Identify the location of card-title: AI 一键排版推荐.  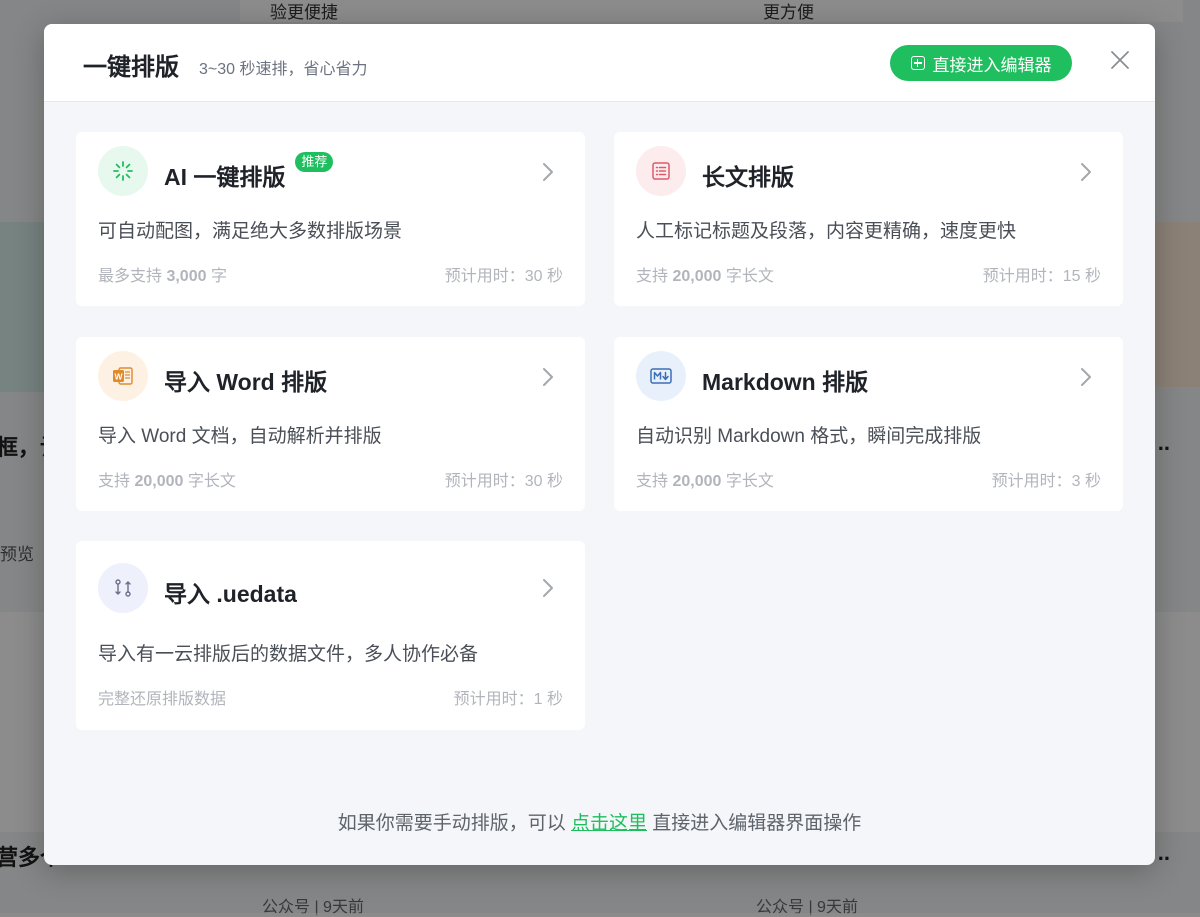
(249, 172).